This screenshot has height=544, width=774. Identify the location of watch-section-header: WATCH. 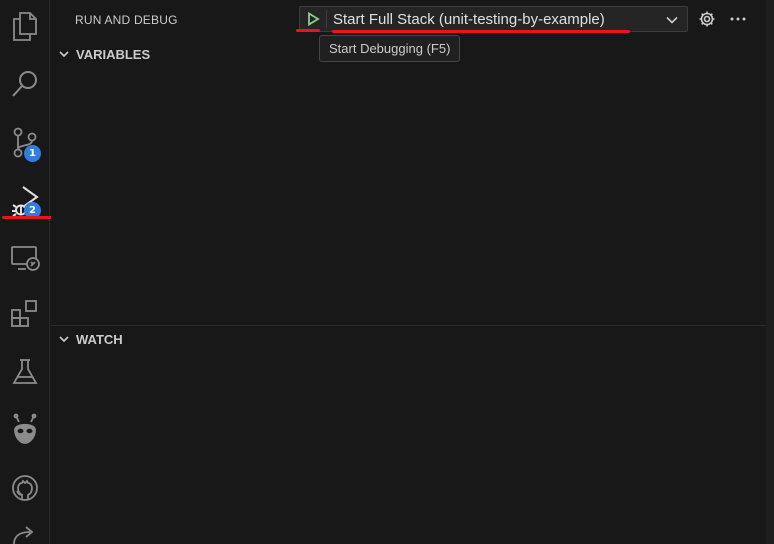
(408, 339).